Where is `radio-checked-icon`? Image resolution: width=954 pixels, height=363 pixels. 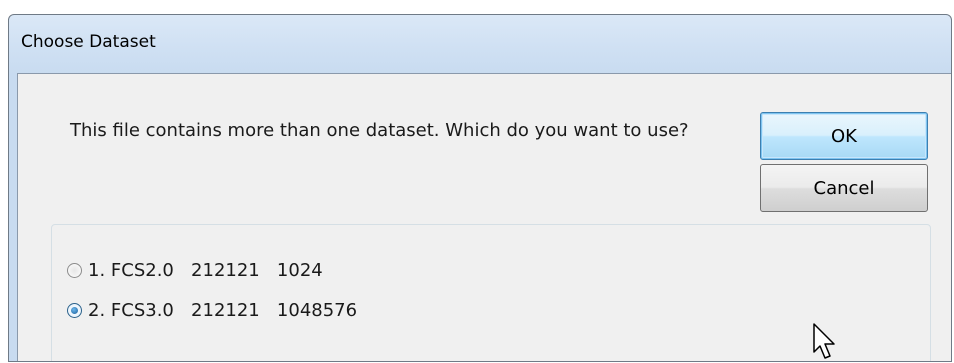
radio-checked-icon is located at coordinates (74, 310).